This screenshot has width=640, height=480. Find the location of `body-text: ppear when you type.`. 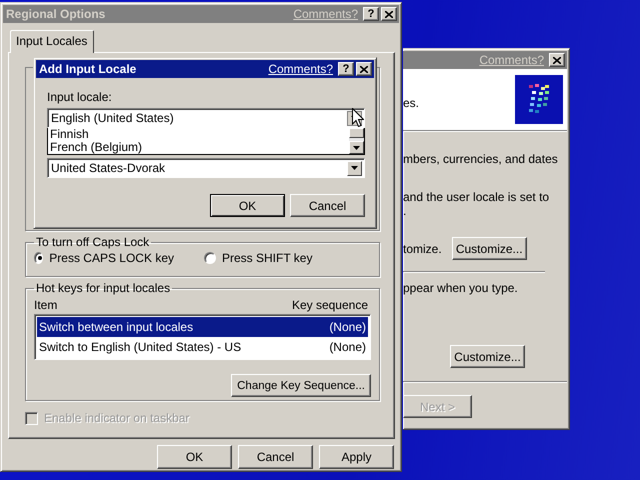

body-text: ppear when you type. is located at coordinates (460, 288).